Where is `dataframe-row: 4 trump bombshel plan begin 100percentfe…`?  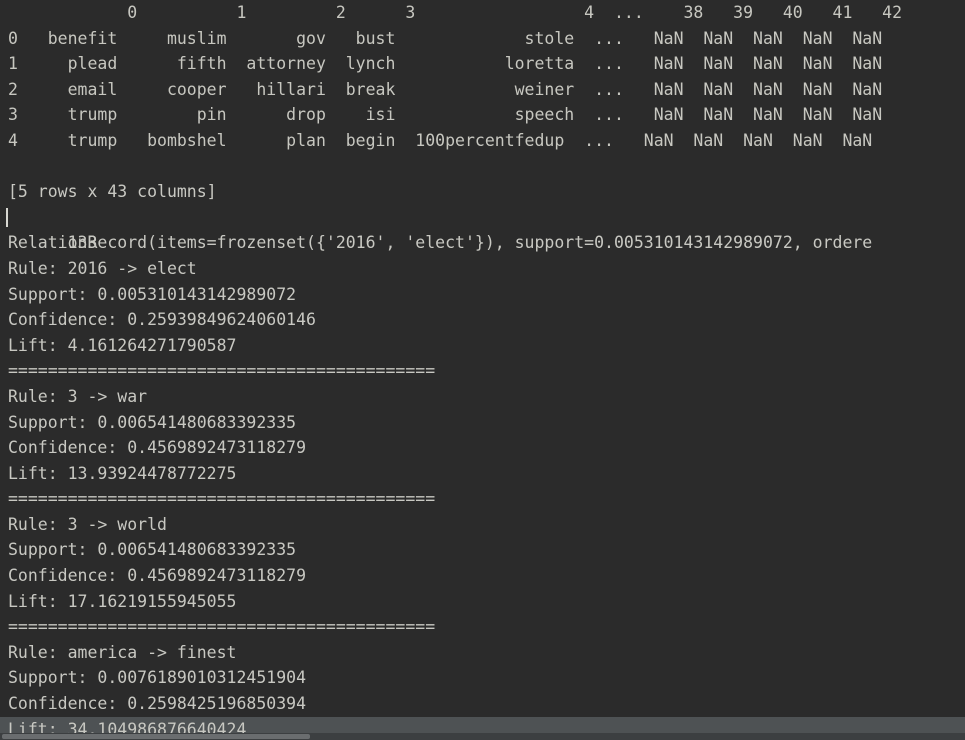 dataframe-row: 4 trump bombshel plan begin 100percentfe… is located at coordinates (440, 140).